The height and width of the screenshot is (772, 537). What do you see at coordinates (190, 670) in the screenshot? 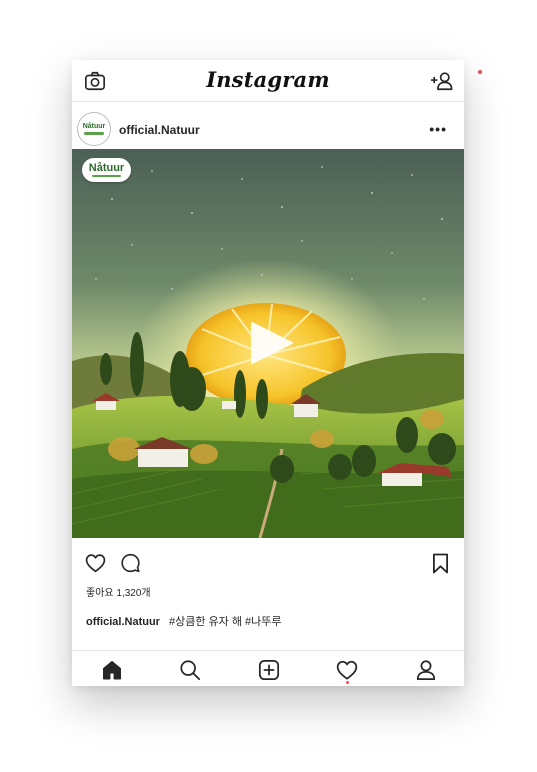
I see `search-icon` at bounding box center [190, 670].